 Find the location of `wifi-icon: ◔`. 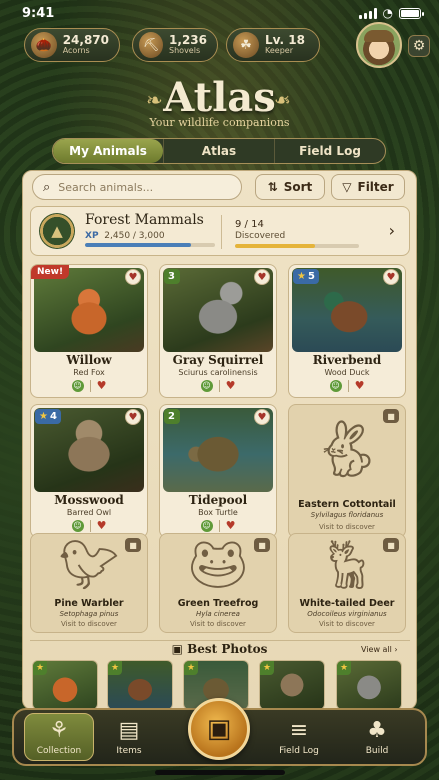

wifi-icon: ◔ is located at coordinates (387, 13).